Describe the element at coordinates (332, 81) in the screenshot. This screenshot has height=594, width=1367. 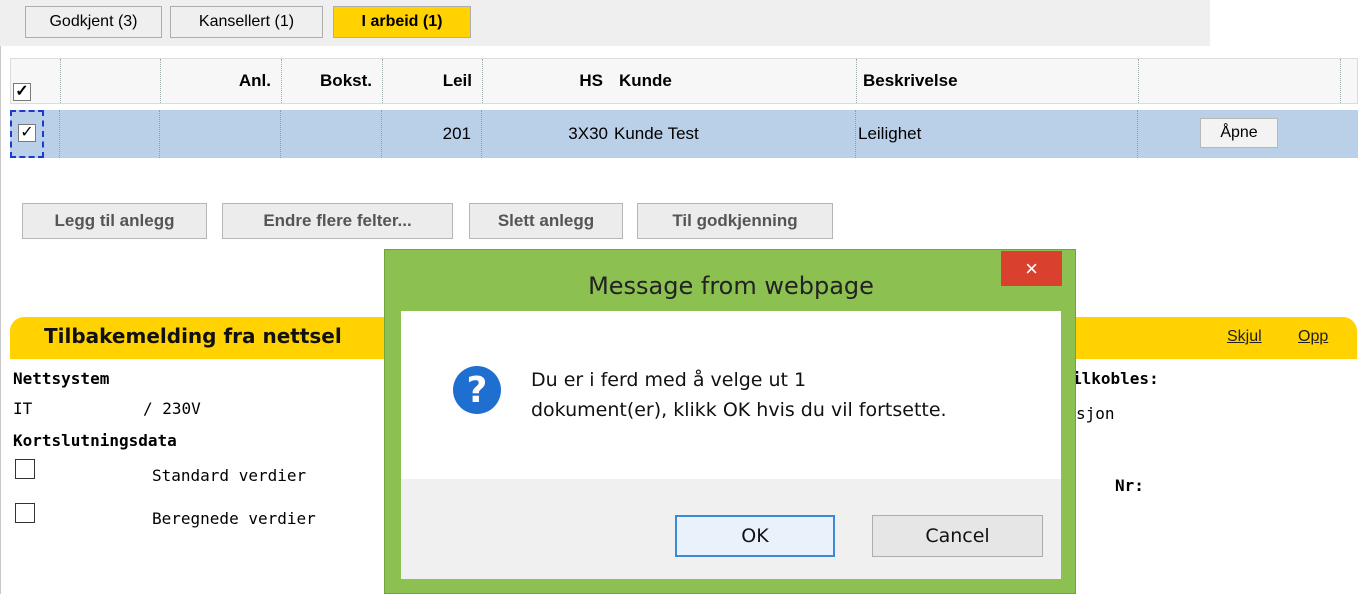
I see `header-bokst: Bokst.` at that location.